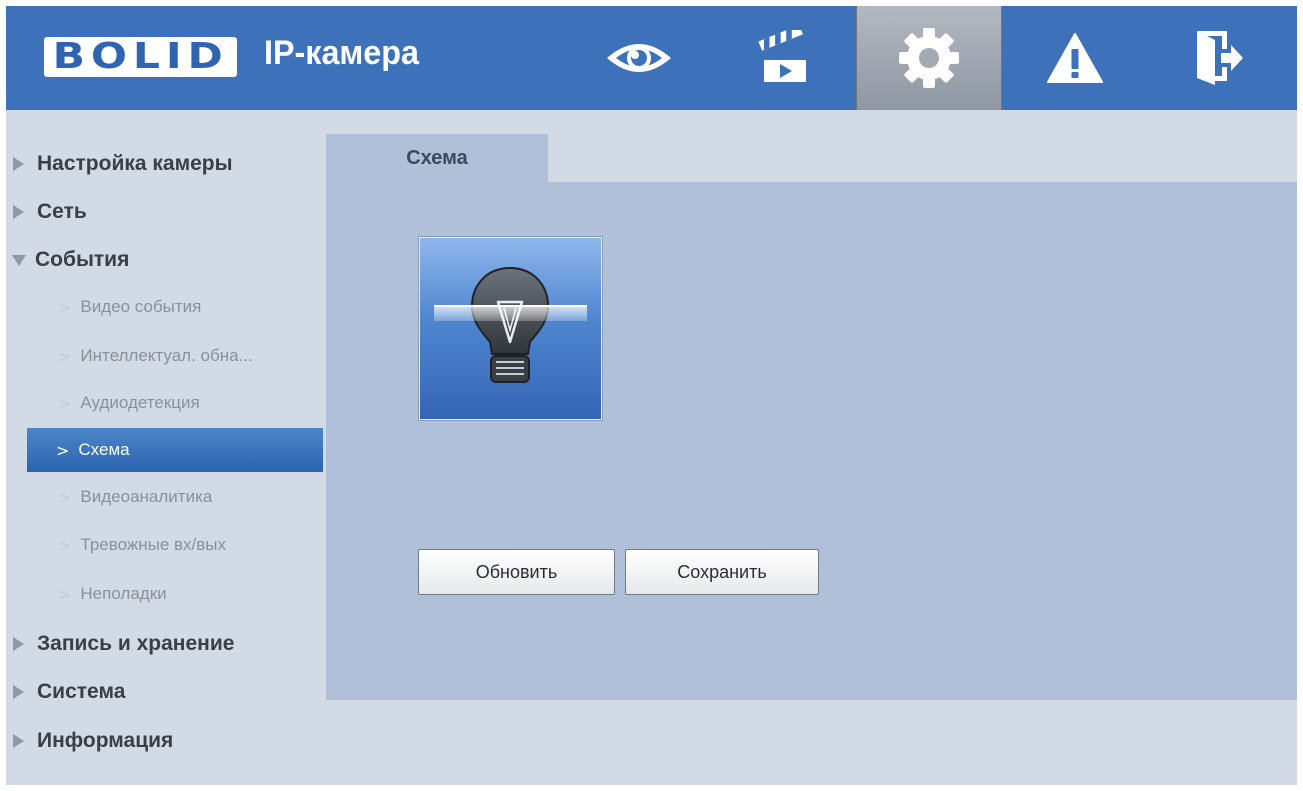 The image size is (1303, 791). I want to click on schema-tile, so click(510, 328).